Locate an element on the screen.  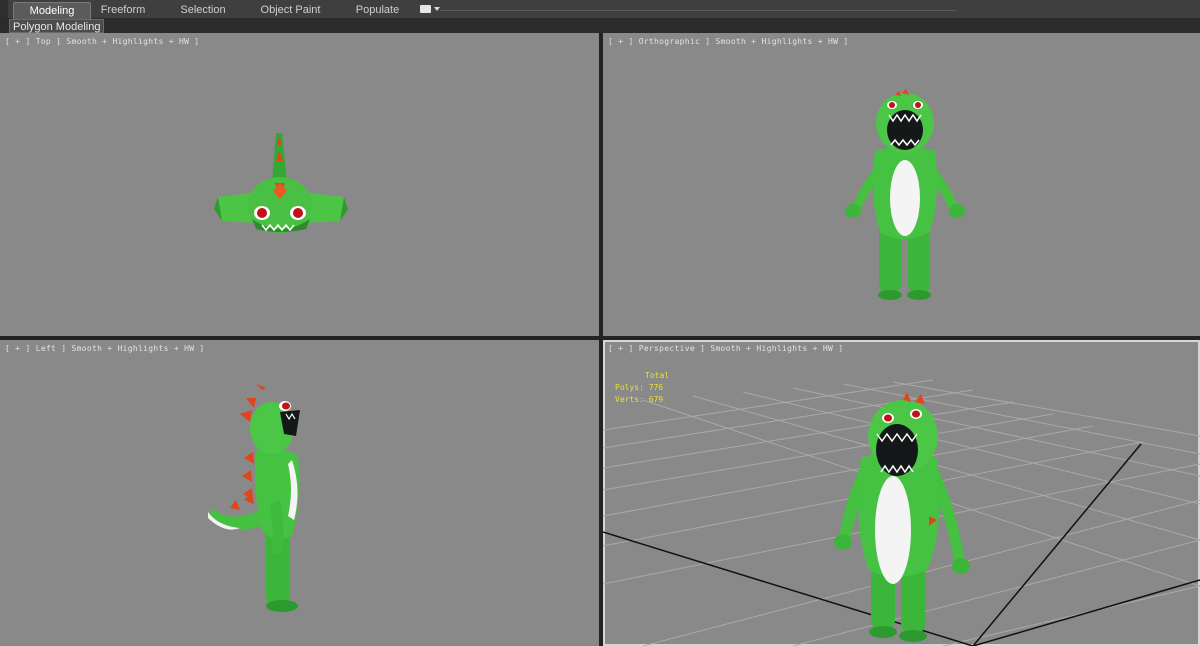
tab-freeform: Freeform is located at coordinates (123, 10).